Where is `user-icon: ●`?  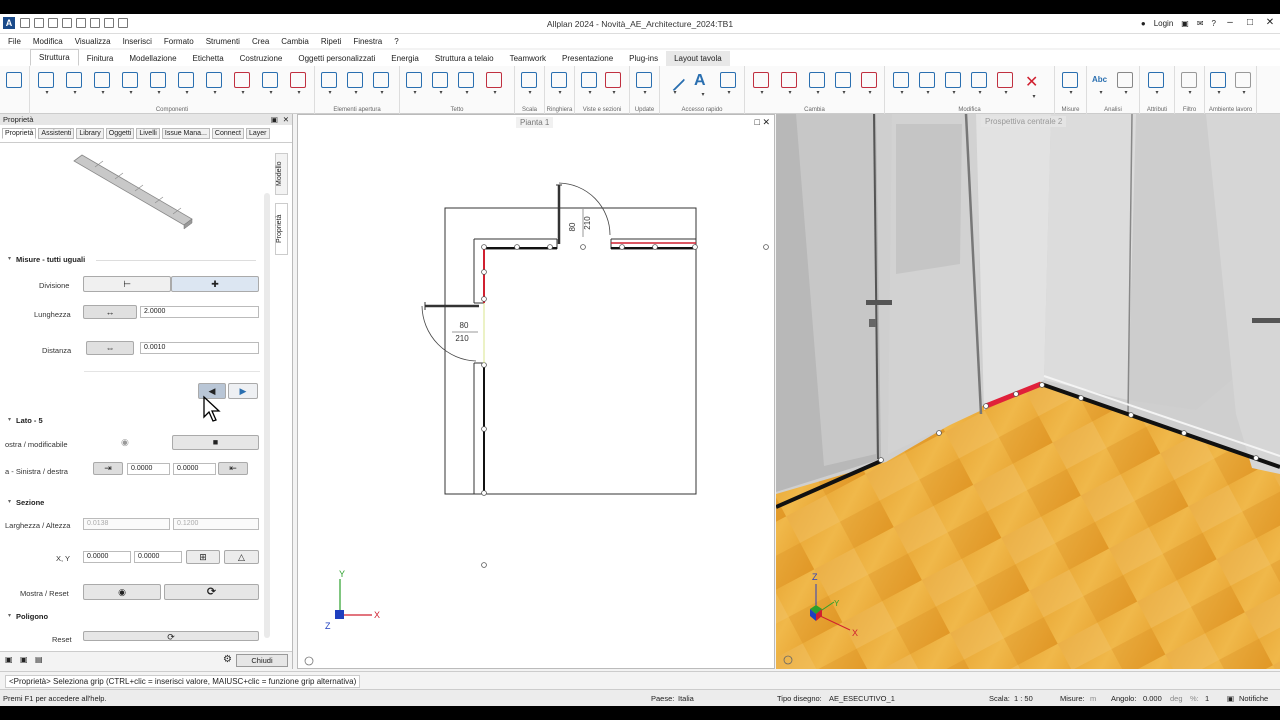
user-icon: ● is located at coordinates (1143, 23).